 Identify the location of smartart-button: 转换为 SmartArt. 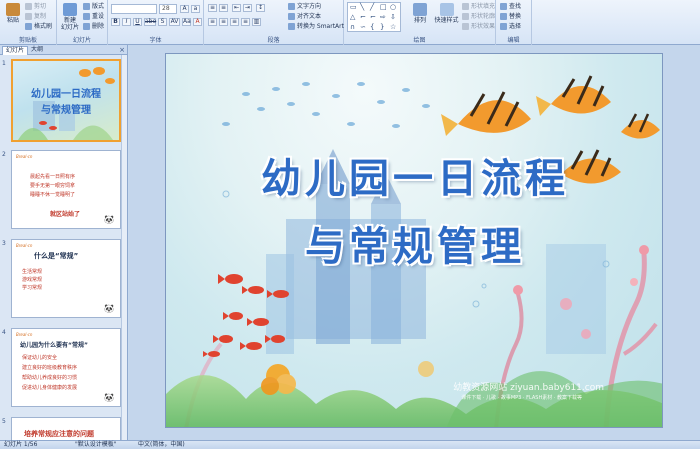
(316, 26).